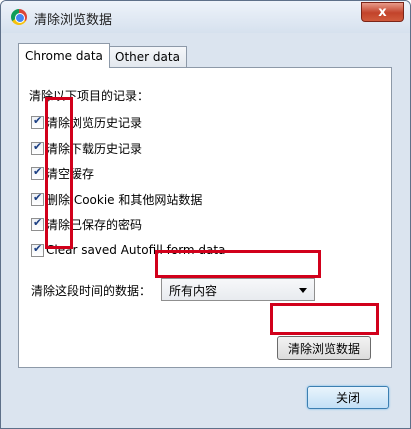 This screenshot has width=411, height=429. I want to click on close-dialog-button: 关闭, so click(348, 397).